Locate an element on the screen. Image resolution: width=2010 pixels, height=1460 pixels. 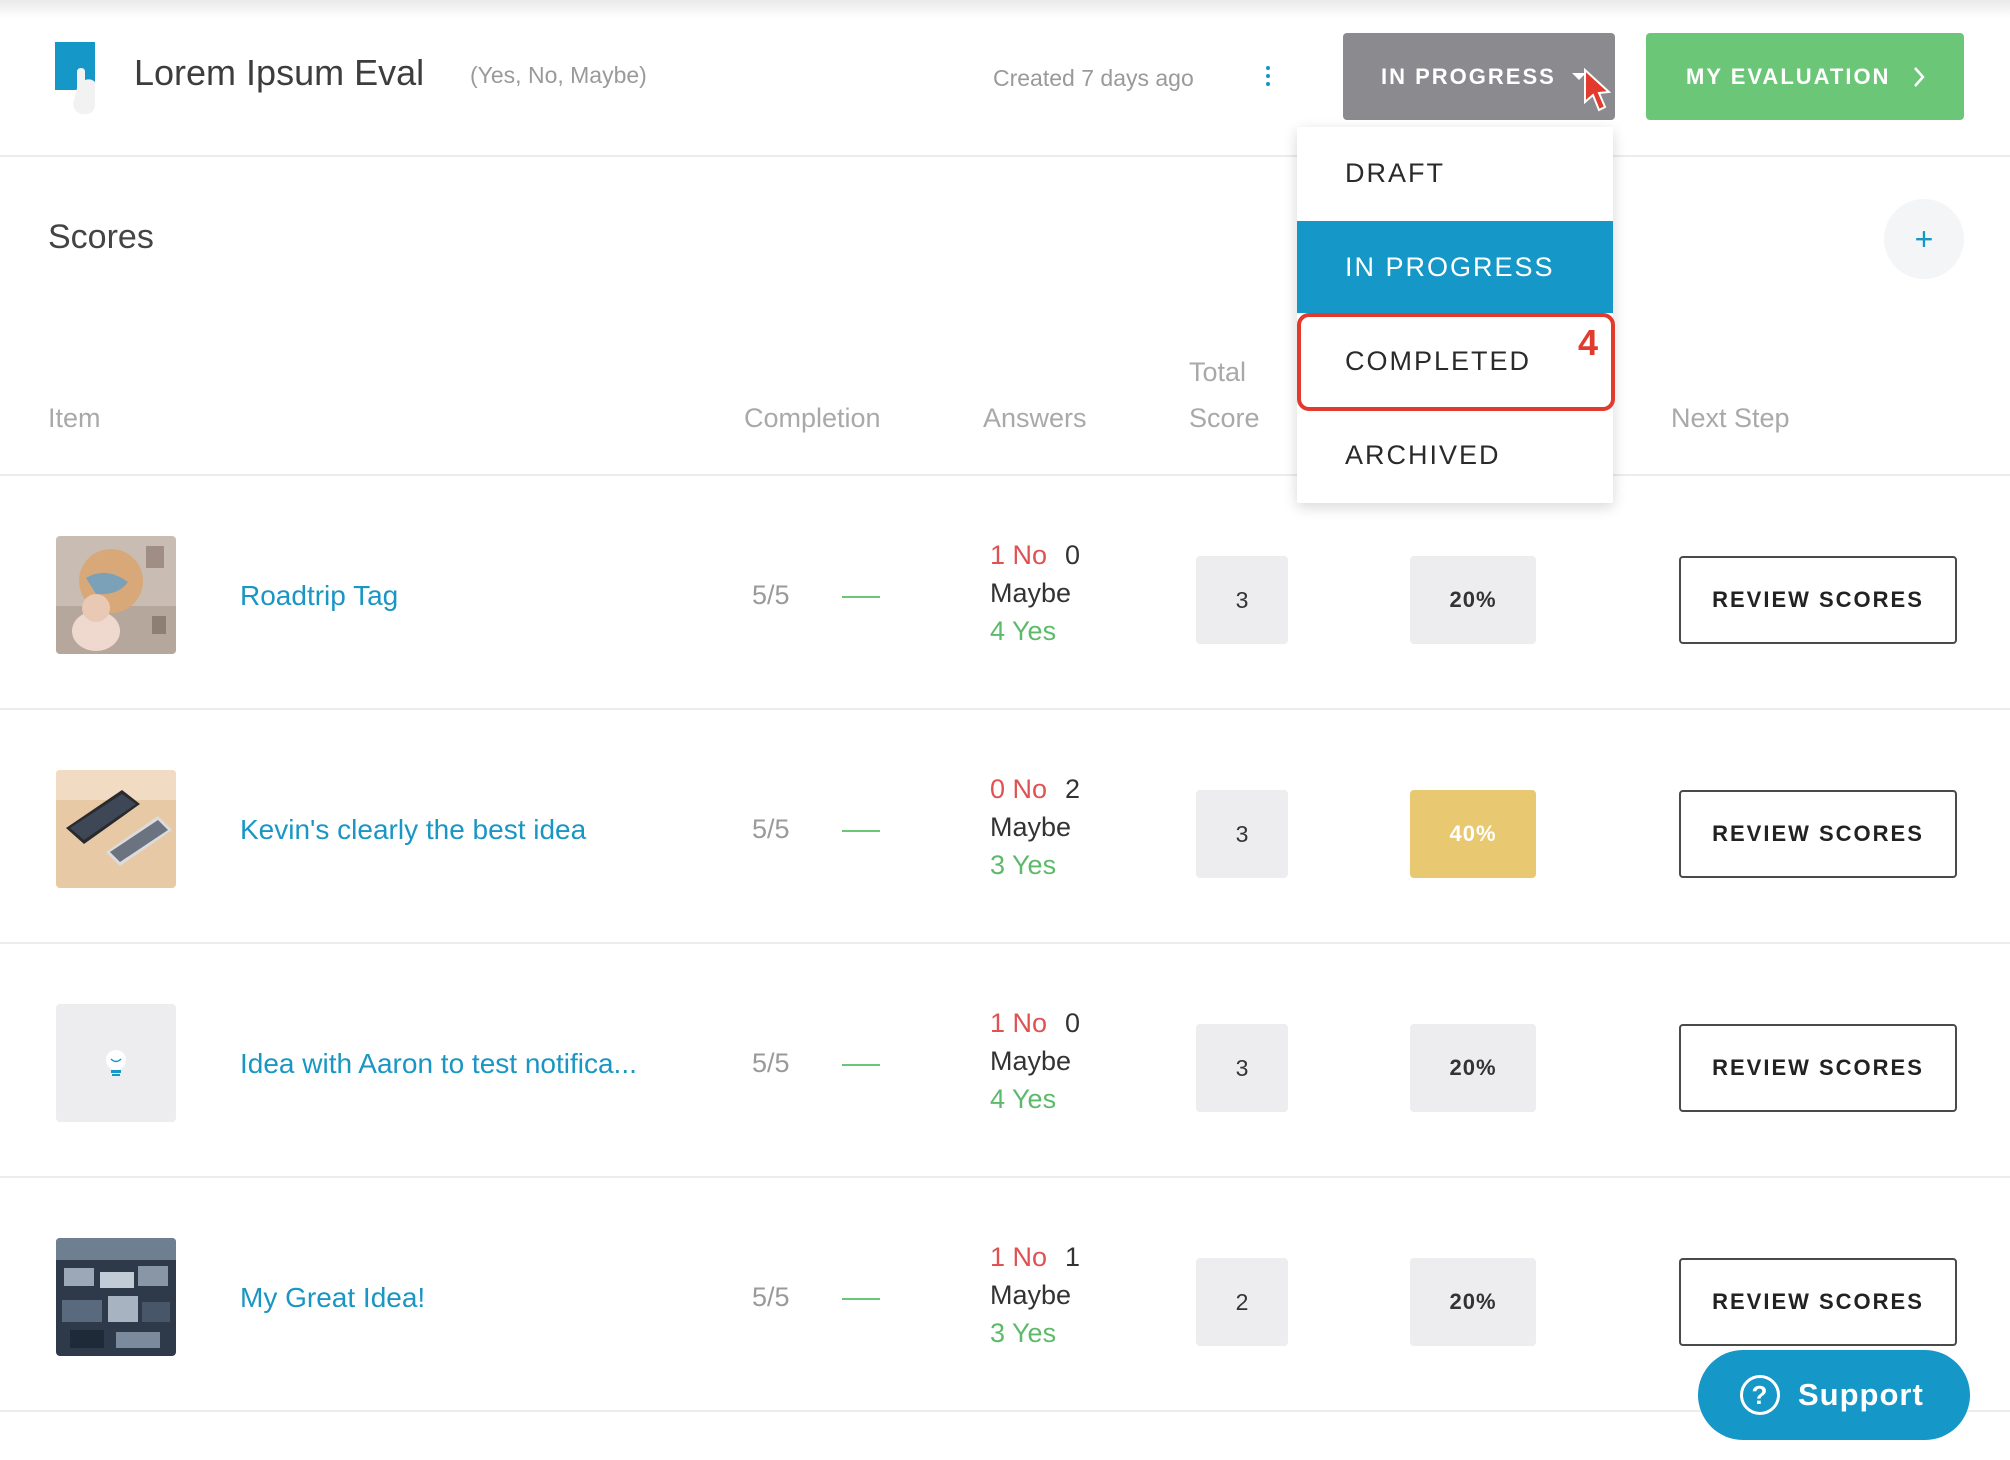
column-header-item: Item is located at coordinates (74, 418).